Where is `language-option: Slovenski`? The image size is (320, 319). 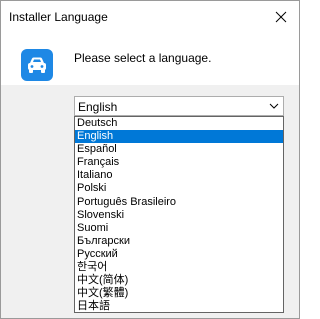
language-option: Slovenski is located at coordinates (179, 215).